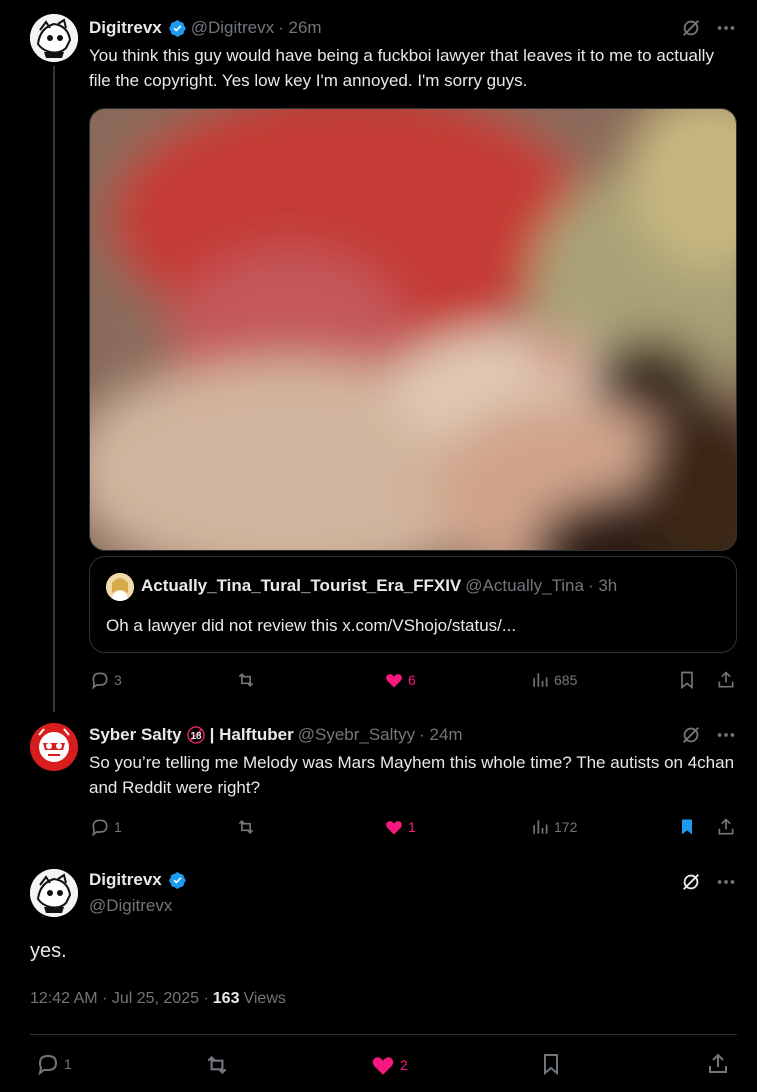 The width and height of the screenshot is (757, 1092). What do you see at coordinates (54, 389) in the screenshot?
I see `thread-line` at bounding box center [54, 389].